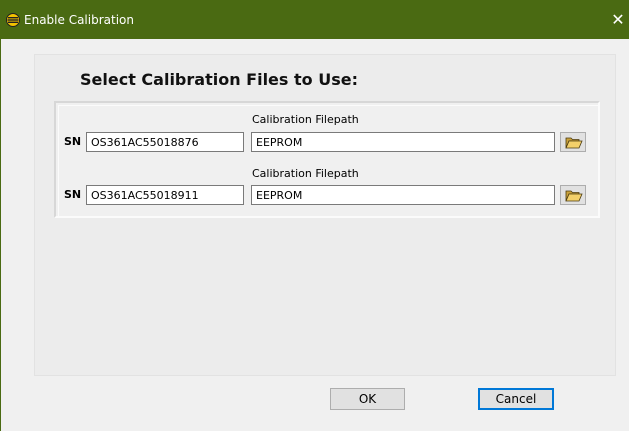 The image size is (629, 431). What do you see at coordinates (79, 20) in the screenshot?
I see `window-title: Enable Calibration` at bounding box center [79, 20].